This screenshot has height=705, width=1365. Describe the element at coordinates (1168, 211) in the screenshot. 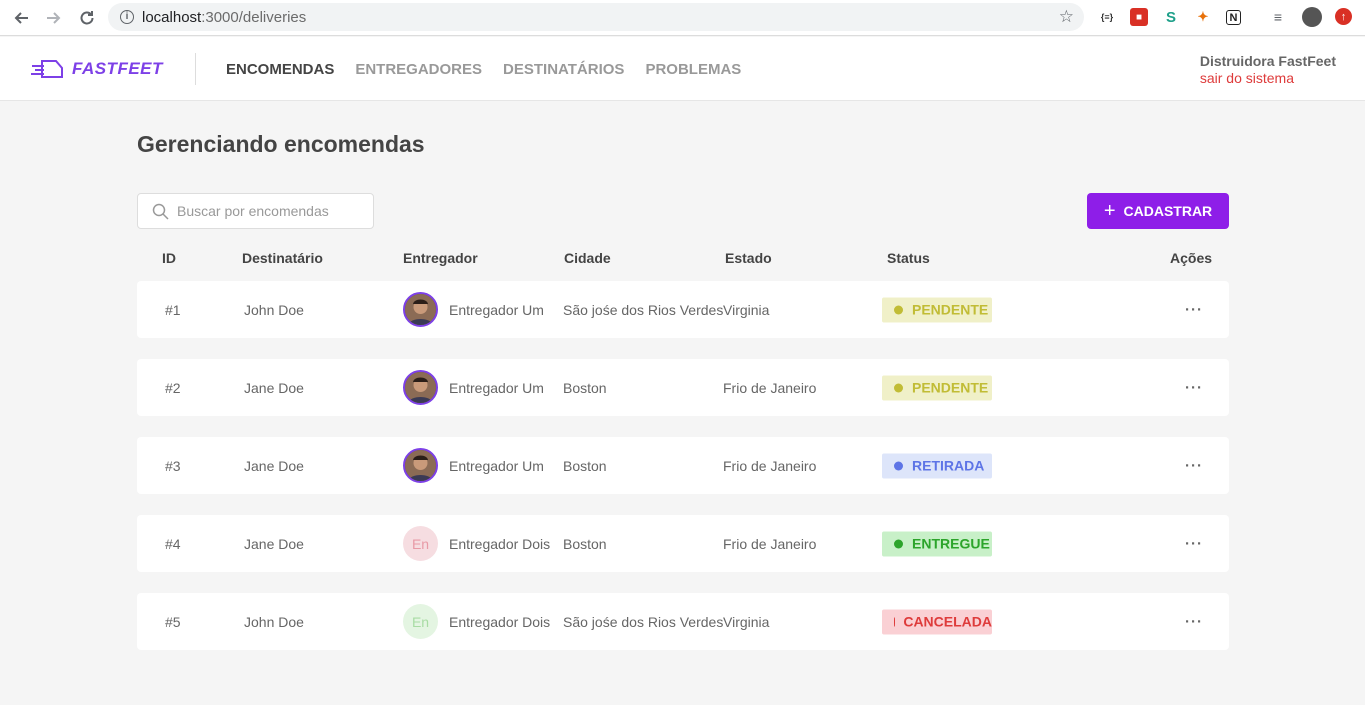

I see `add-button-label: CADASTRAR` at that location.